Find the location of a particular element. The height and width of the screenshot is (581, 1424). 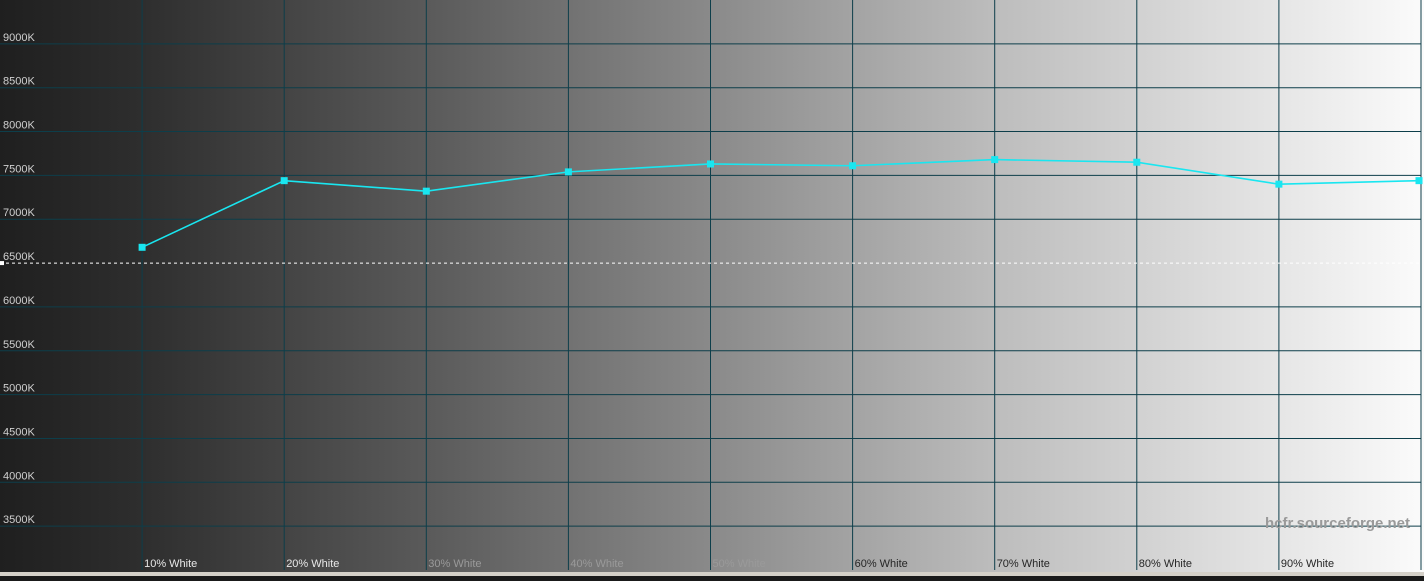

y-tick-label: 5500K is located at coordinates (19, 345).